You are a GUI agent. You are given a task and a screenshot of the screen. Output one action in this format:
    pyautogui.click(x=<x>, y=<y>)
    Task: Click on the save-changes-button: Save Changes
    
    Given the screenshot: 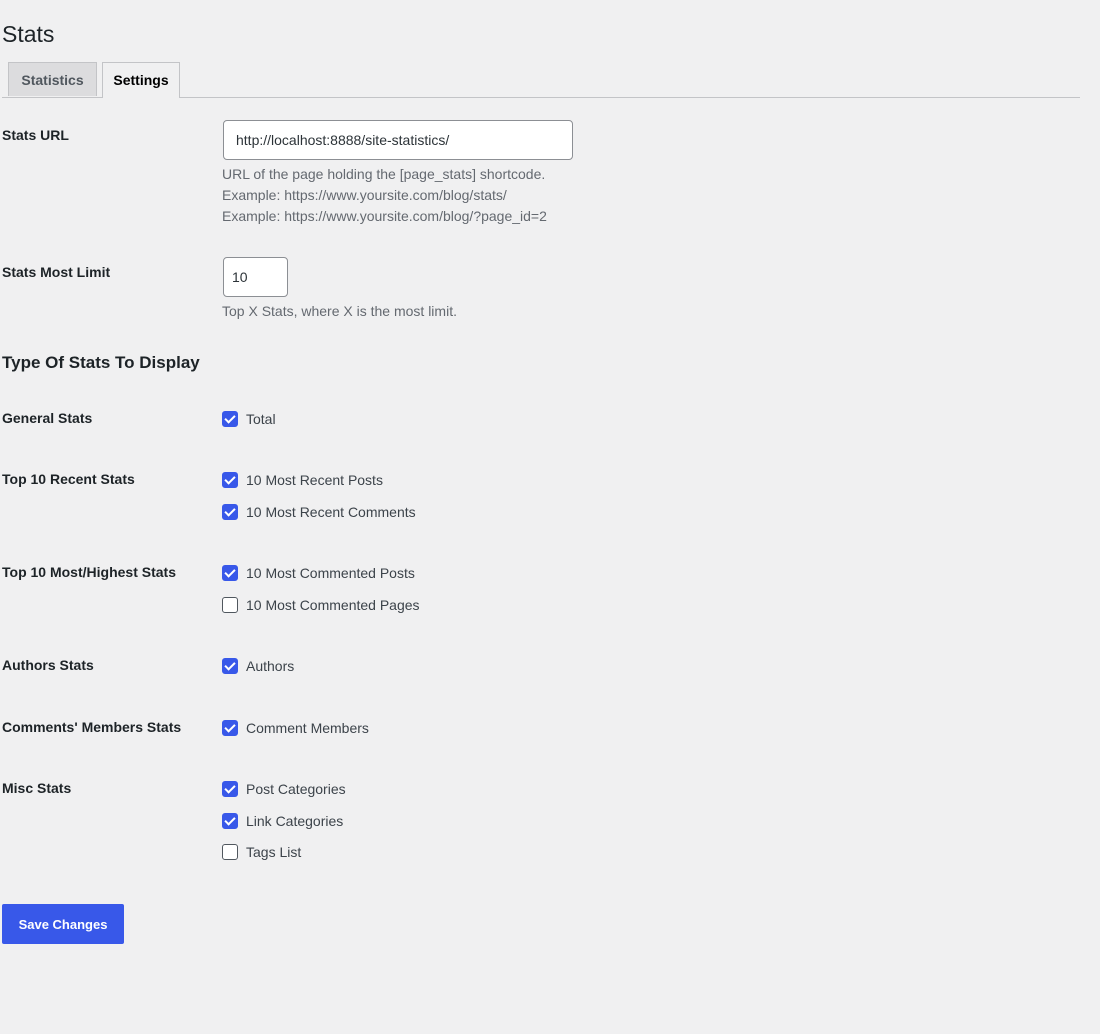 What is the action you would take?
    pyautogui.click(x=63, y=924)
    